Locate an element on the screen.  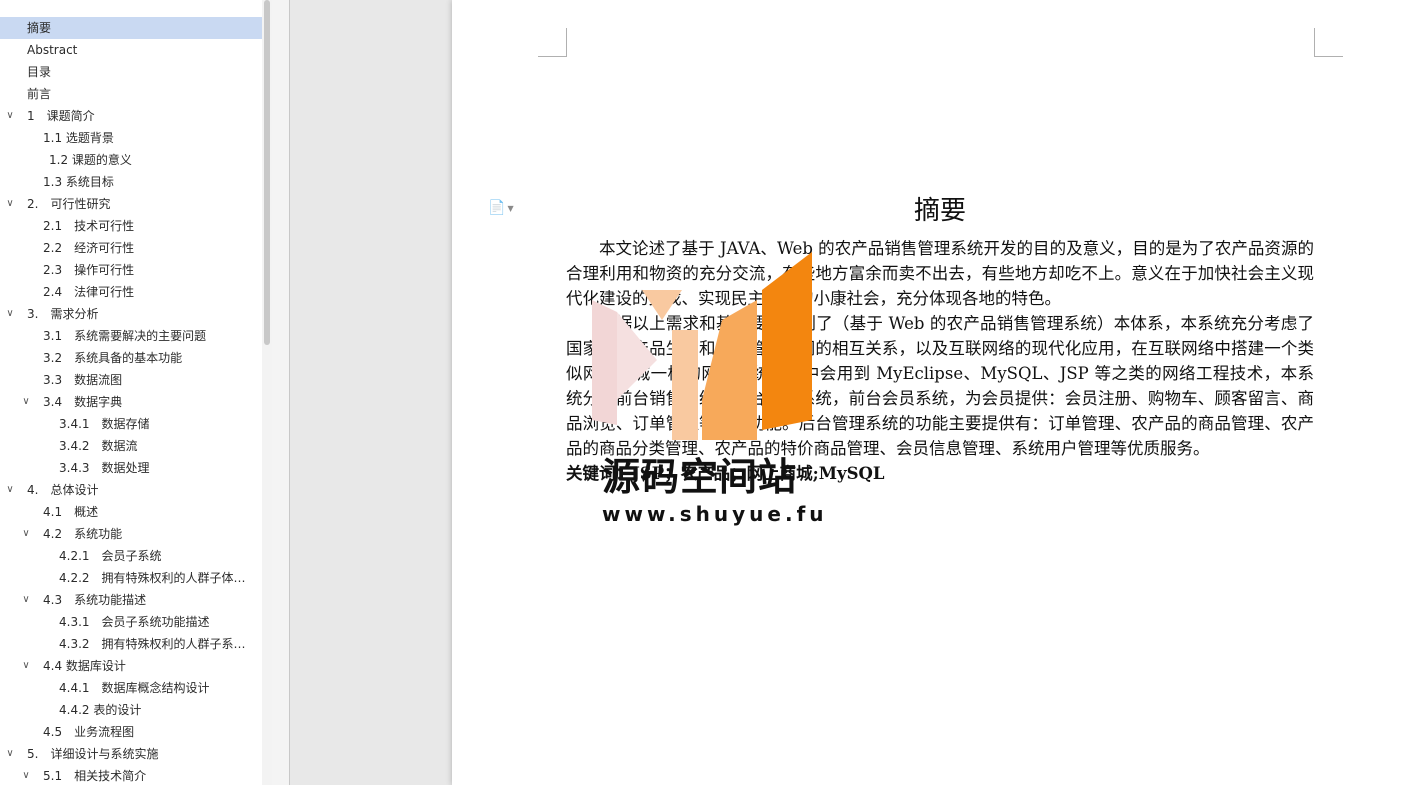
nav-item-label: 4.3.1 会员子系统功能描述 is located at coordinates (134, 622).